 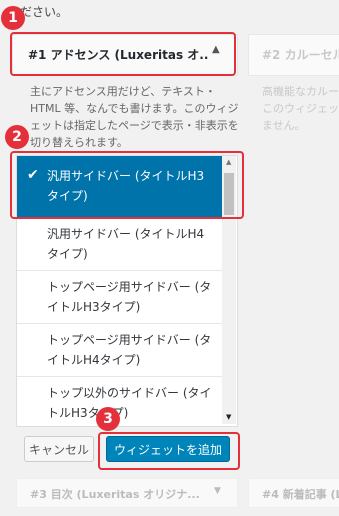 What do you see at coordinates (129, 403) in the screenshot?
I see `sidebar-option-label: トップ以外のサイドバー (タイトルH3タイプ)` at bounding box center [129, 403].